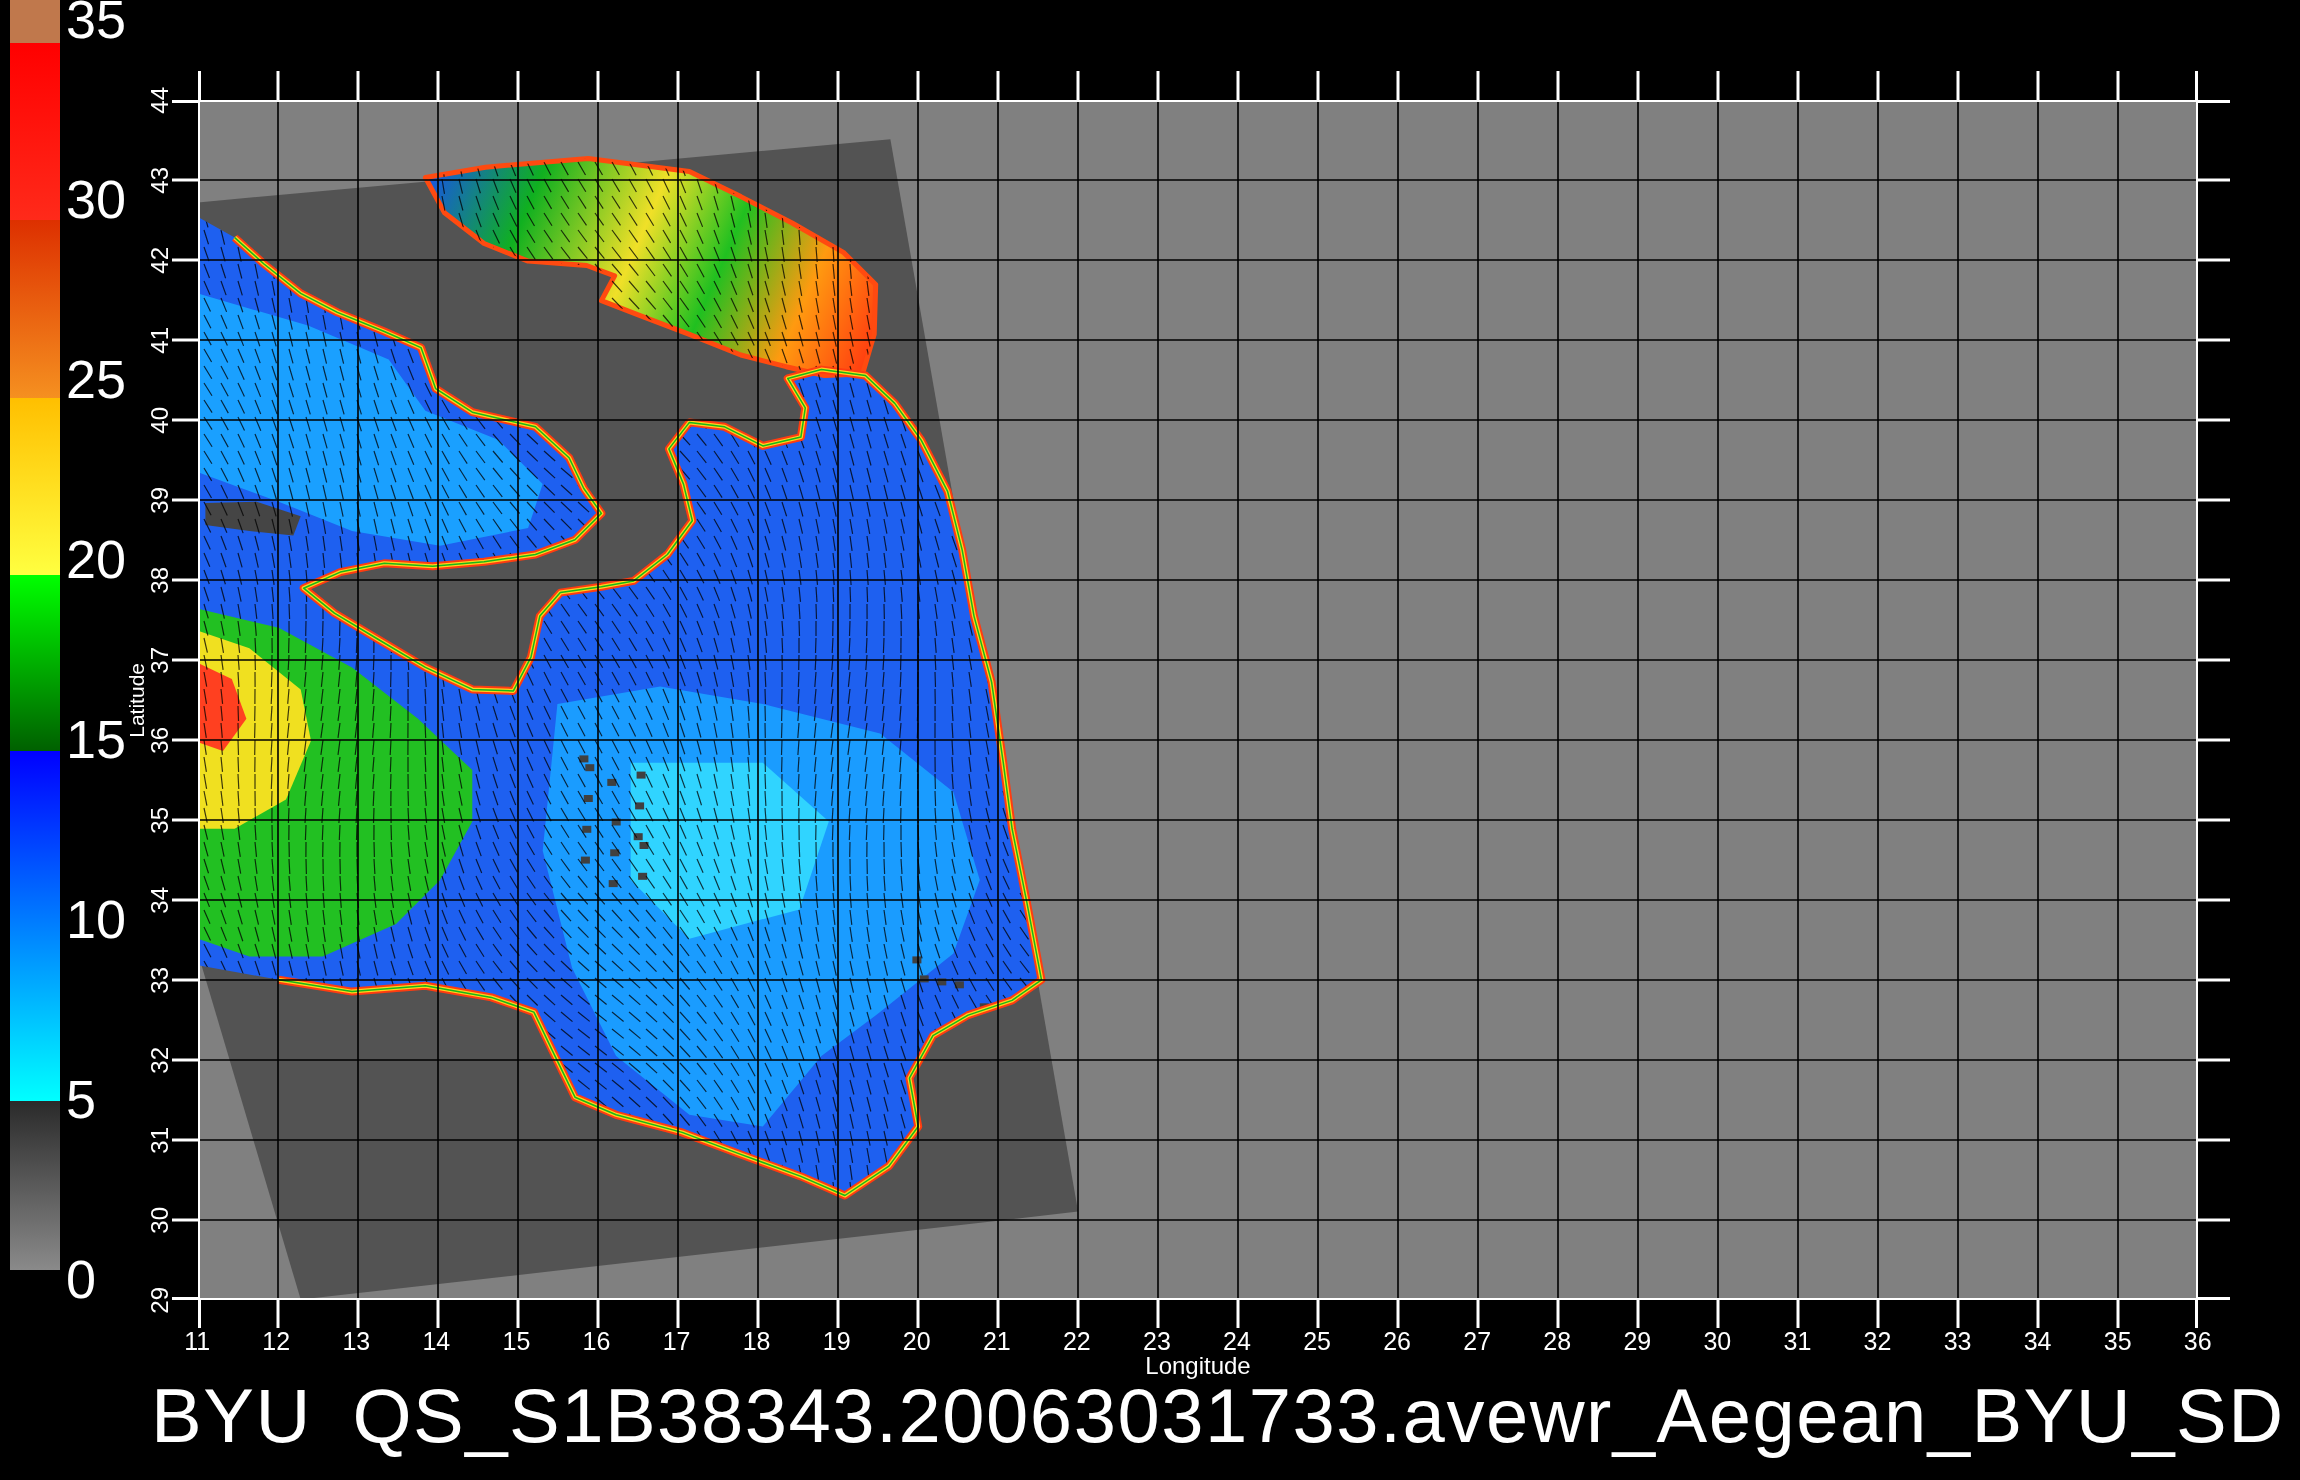 The image size is (2300, 1480). I want to click on tick-label: 11, so click(197, 1341).